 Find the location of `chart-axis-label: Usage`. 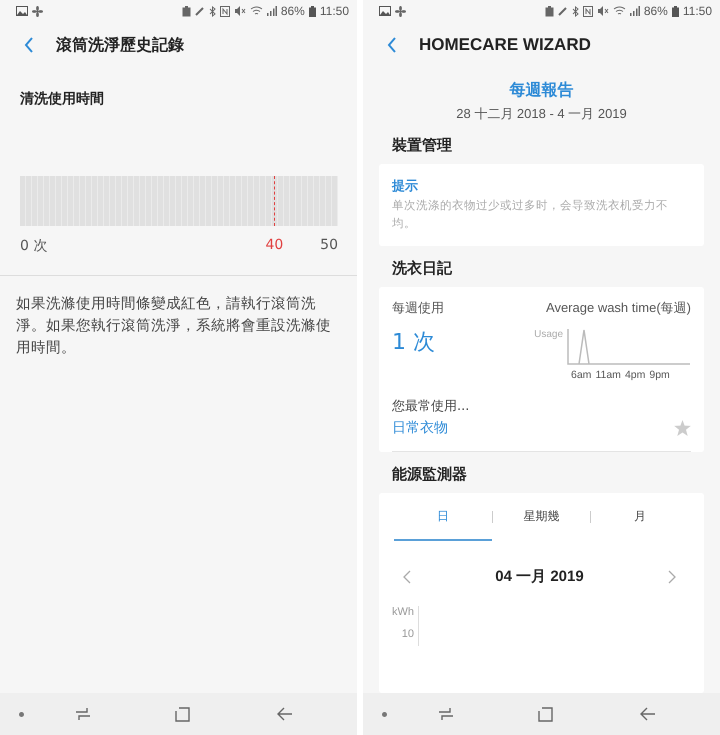

chart-axis-label: Usage is located at coordinates (548, 334).